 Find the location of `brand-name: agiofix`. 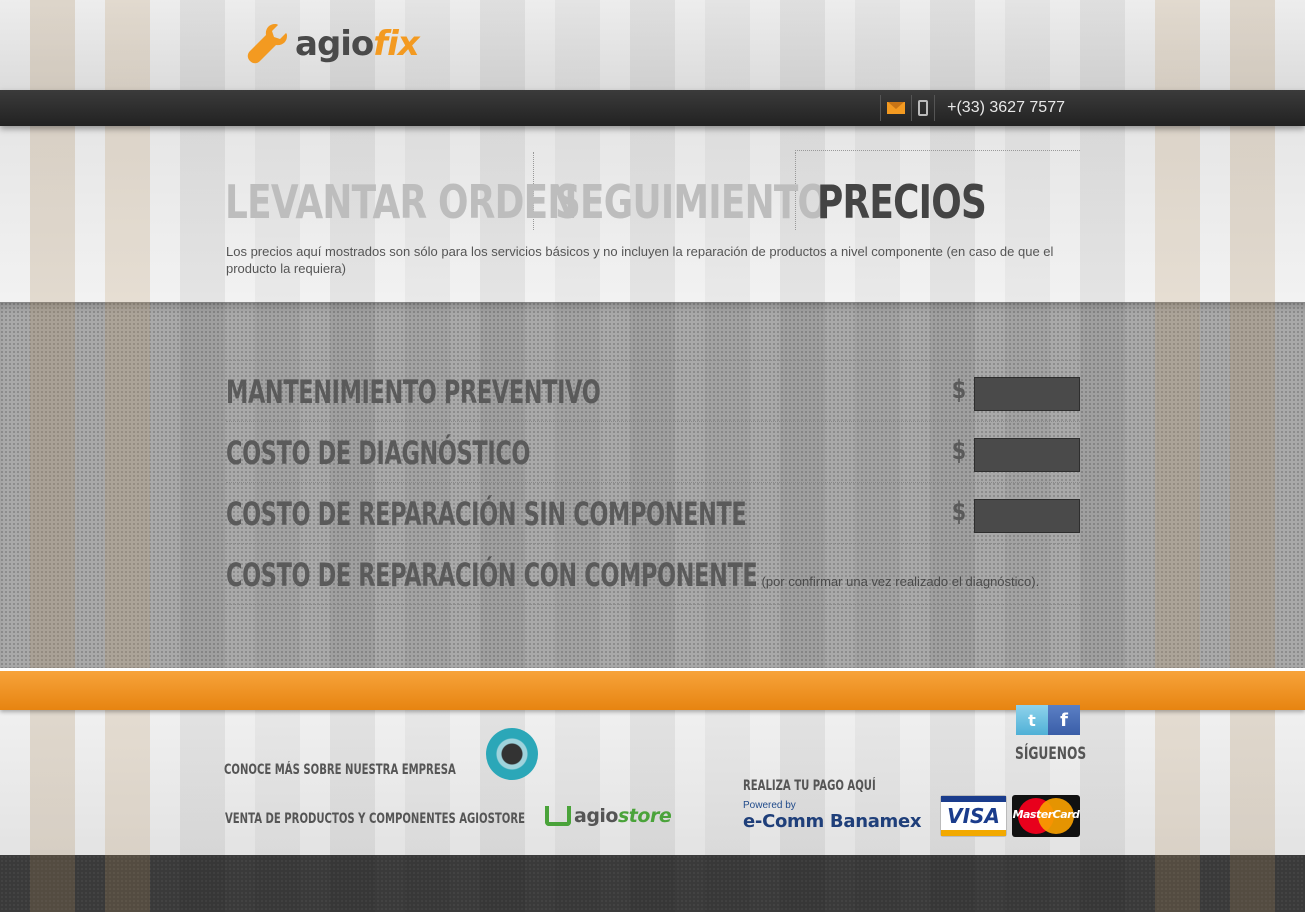

brand-name: agiofix is located at coordinates (357, 44).